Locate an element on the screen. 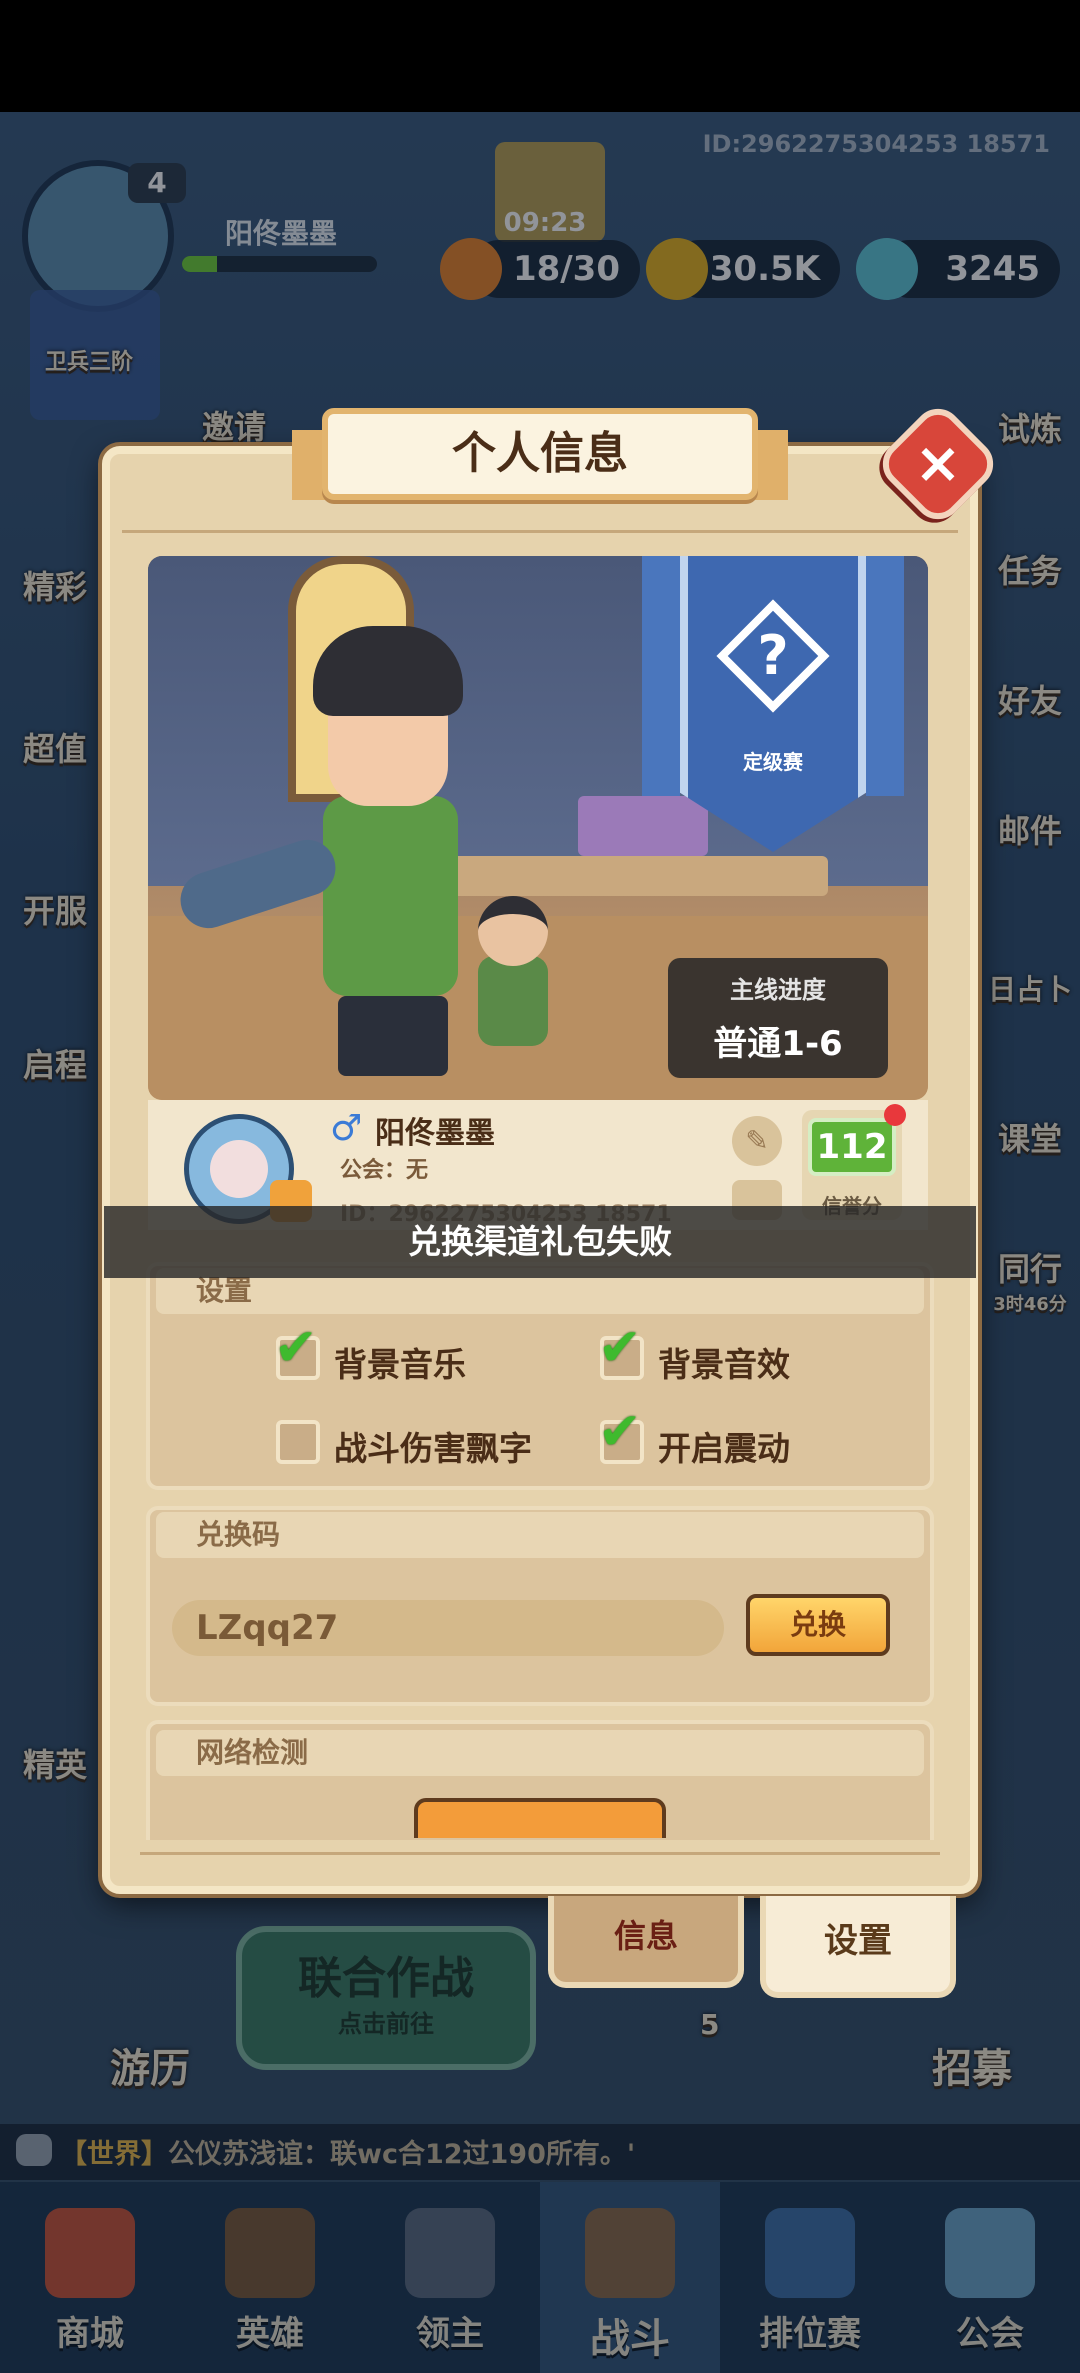  companion-head is located at coordinates (513, 931).